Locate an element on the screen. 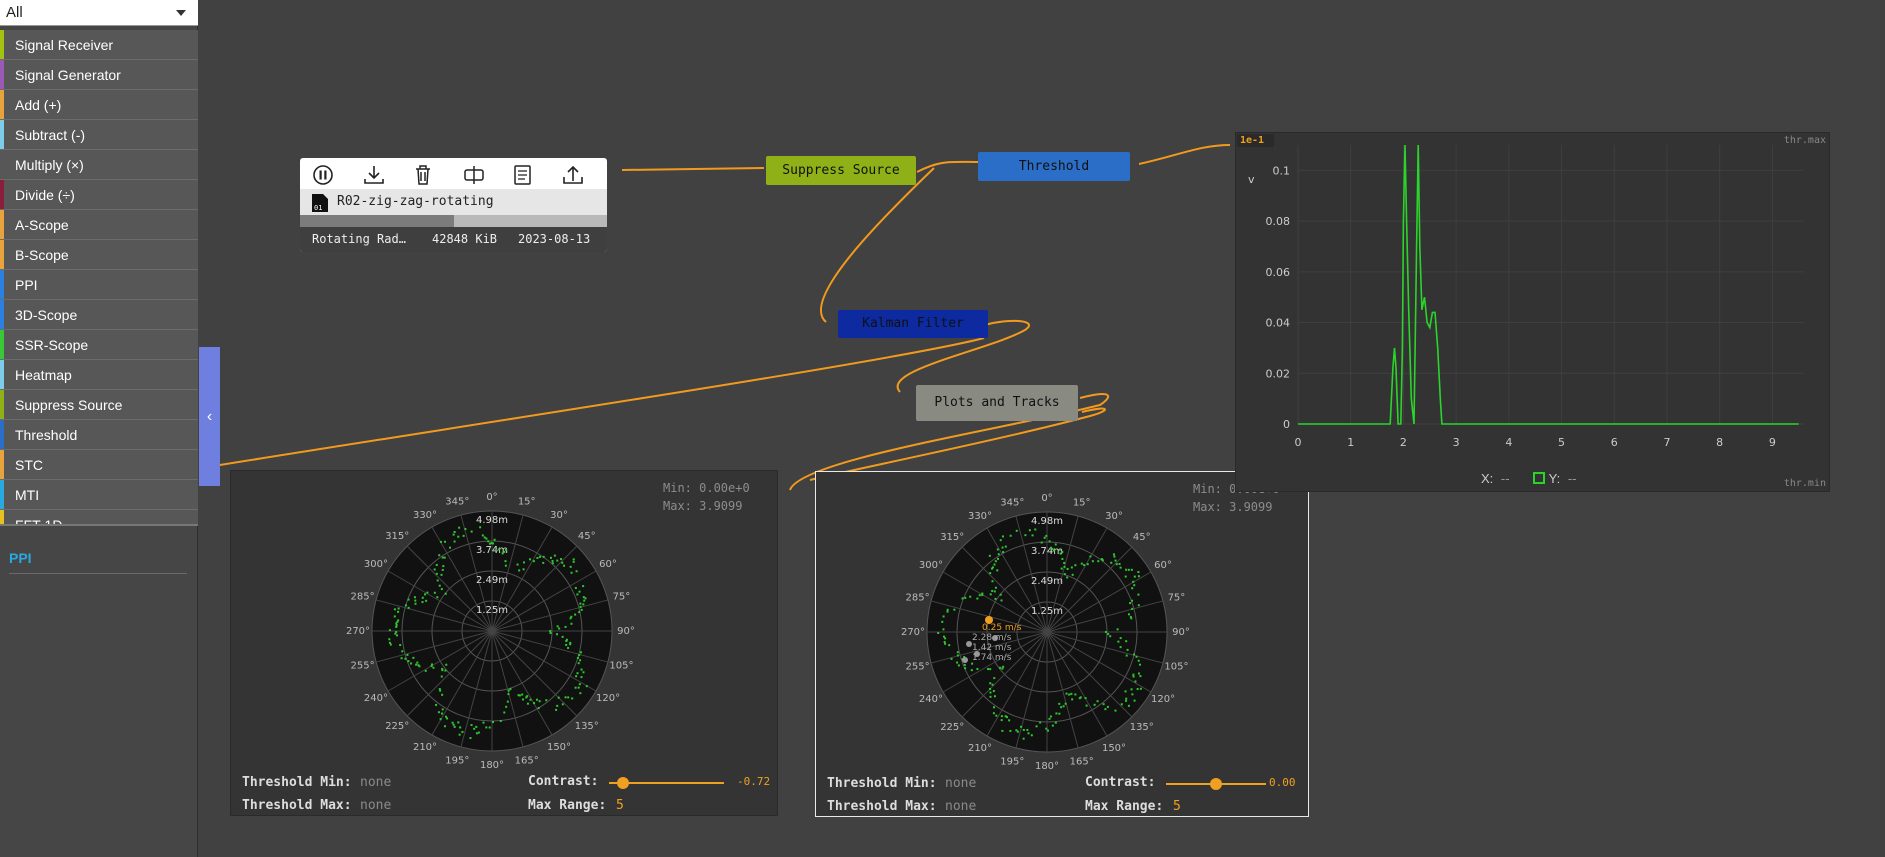 This screenshot has width=1885, height=857. suppress-source-node: Suppress Source is located at coordinates (841, 170).